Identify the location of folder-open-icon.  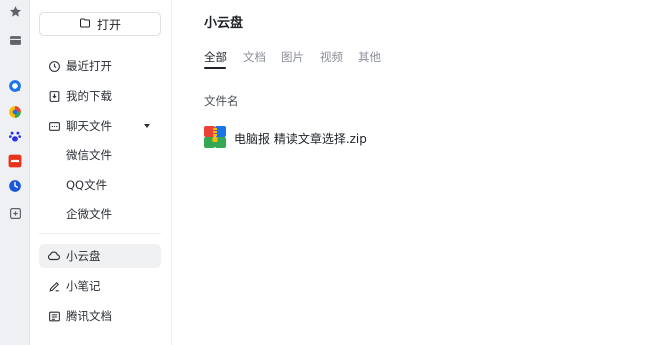
(85, 24).